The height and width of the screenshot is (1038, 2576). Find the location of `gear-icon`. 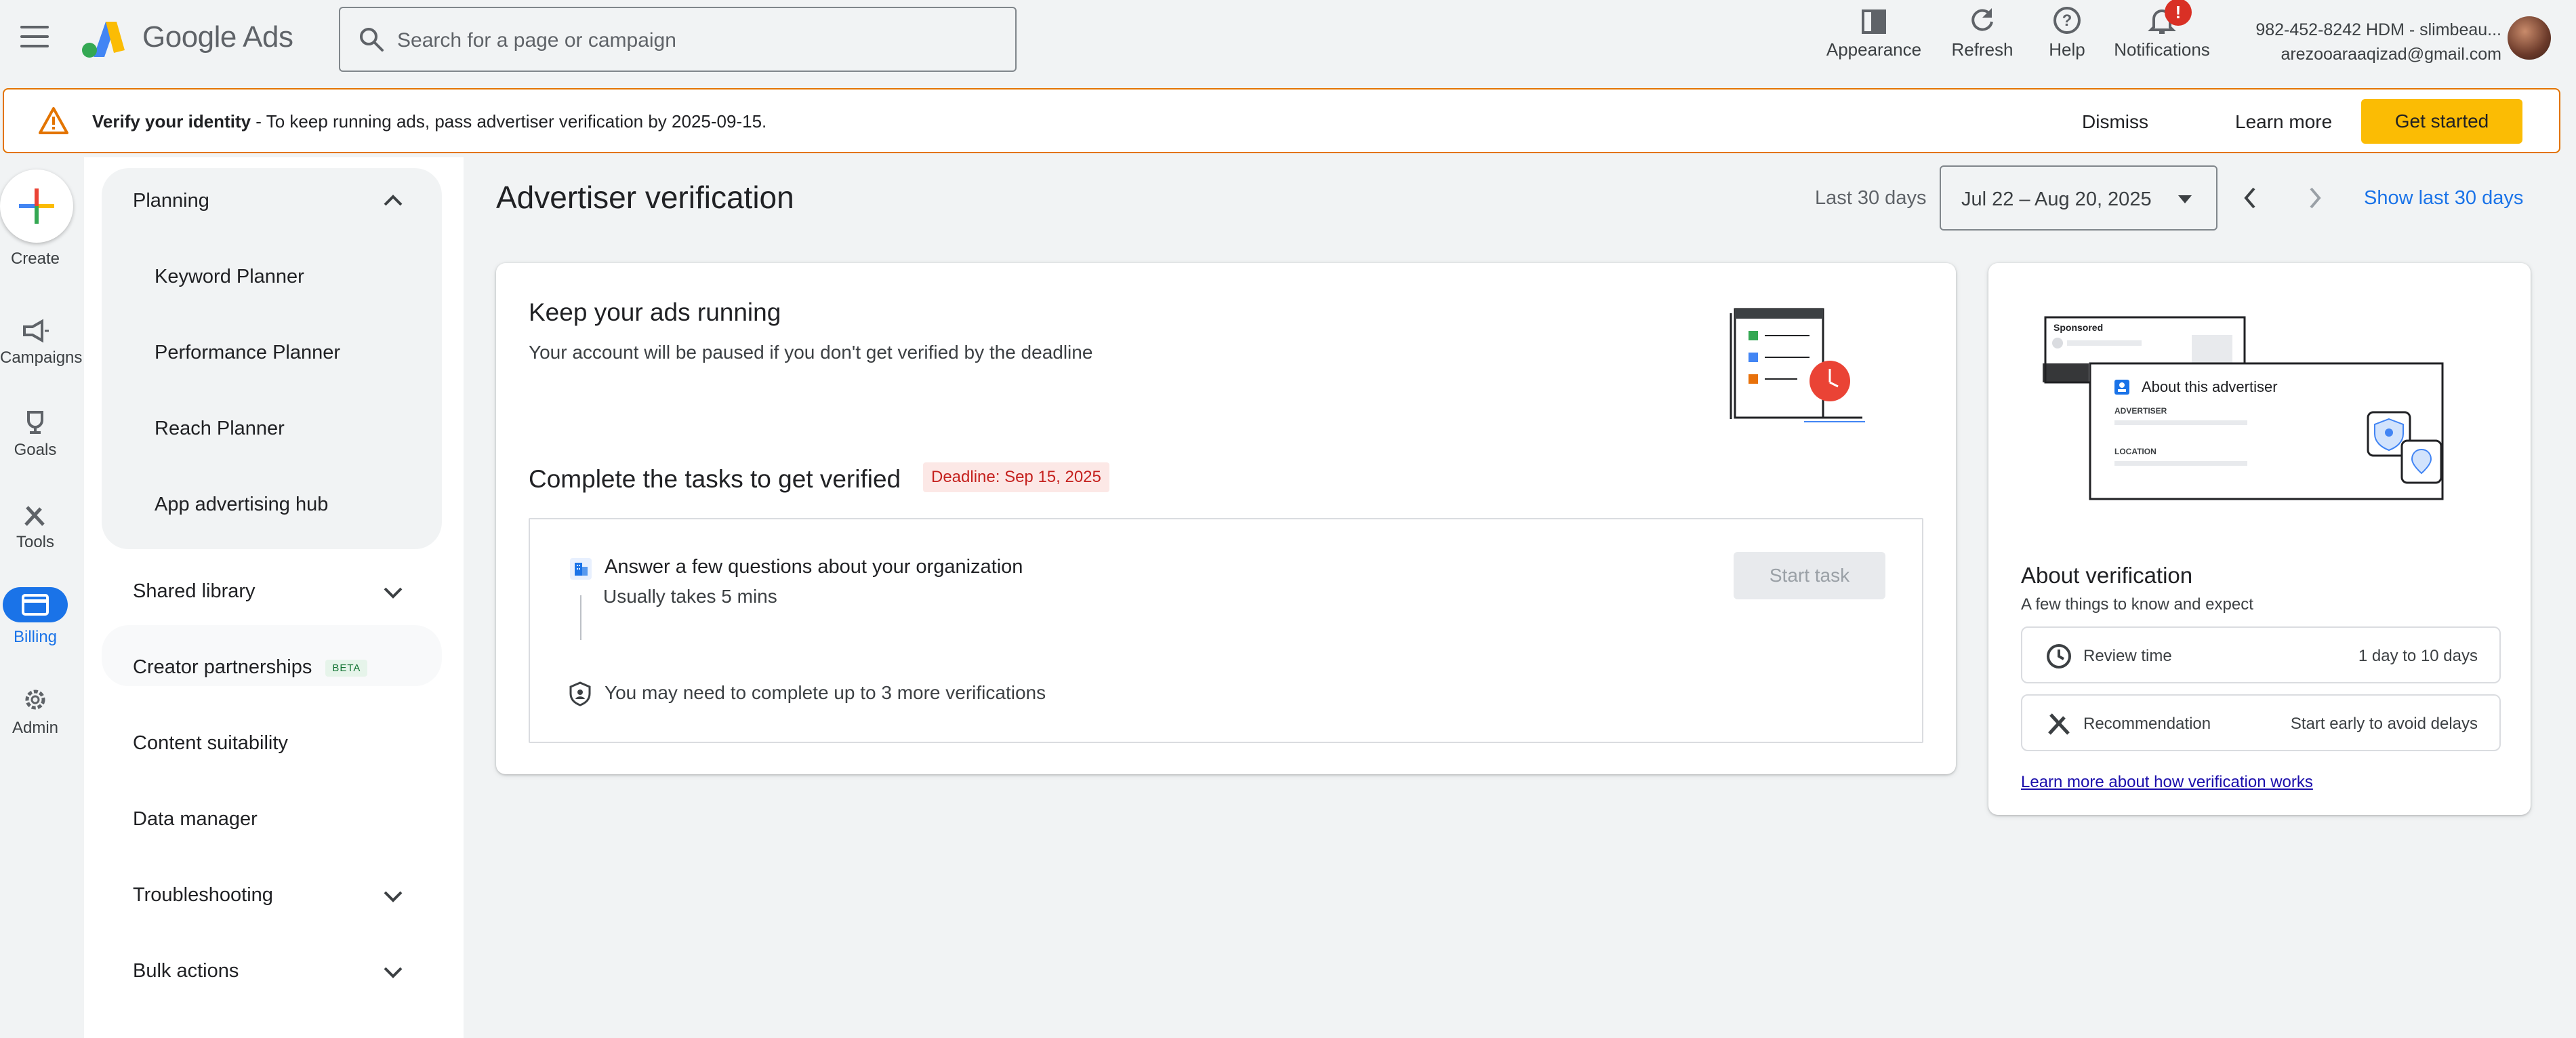

gear-icon is located at coordinates (35, 700).